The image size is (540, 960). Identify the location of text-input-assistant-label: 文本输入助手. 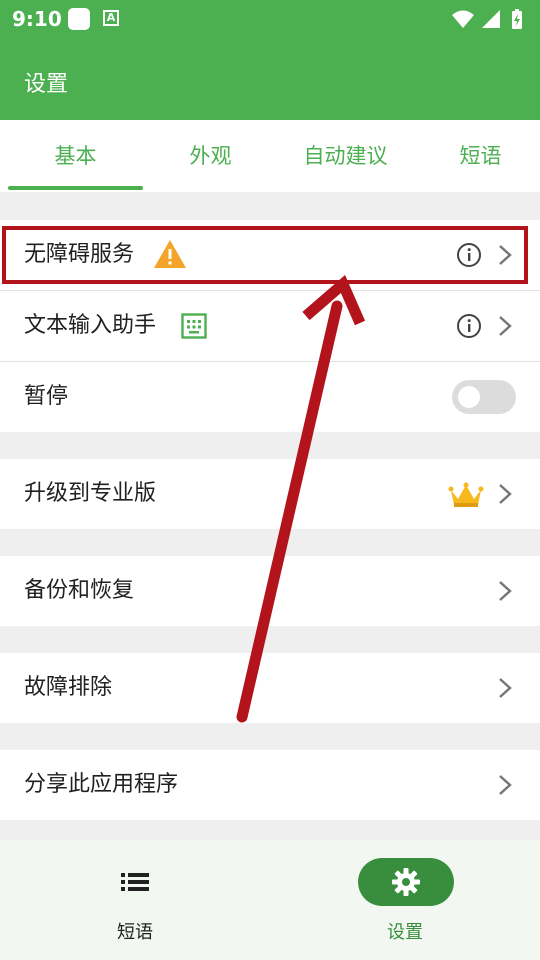
(90, 325).